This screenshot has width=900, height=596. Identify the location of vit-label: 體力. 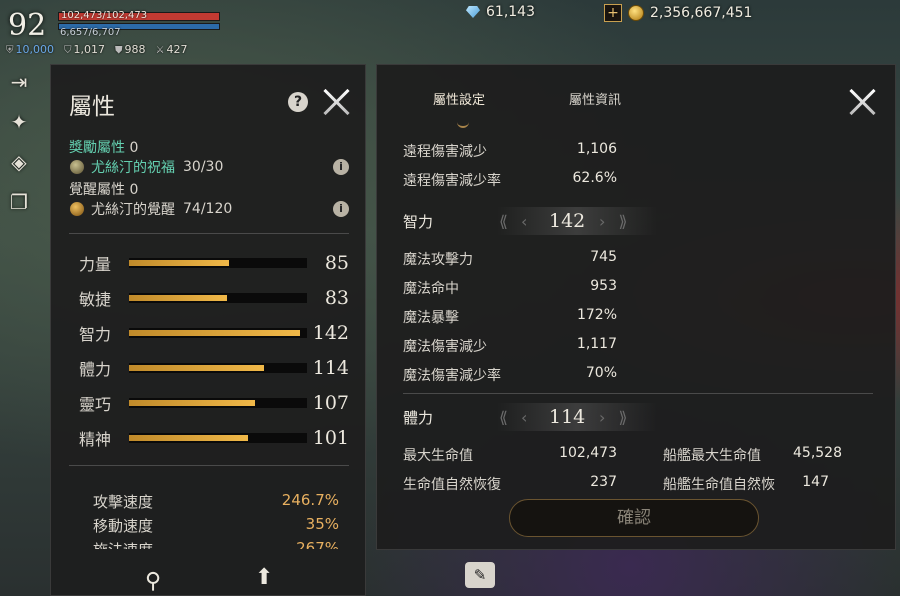
(418, 417).